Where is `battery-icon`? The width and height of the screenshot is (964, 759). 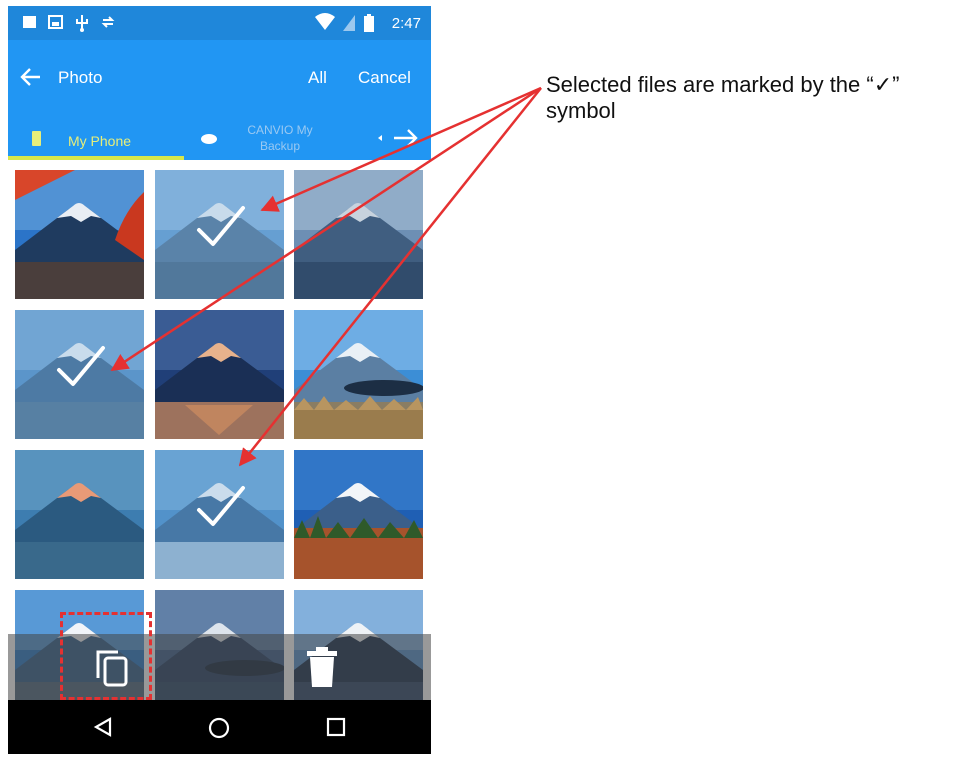 battery-icon is located at coordinates (369, 23).